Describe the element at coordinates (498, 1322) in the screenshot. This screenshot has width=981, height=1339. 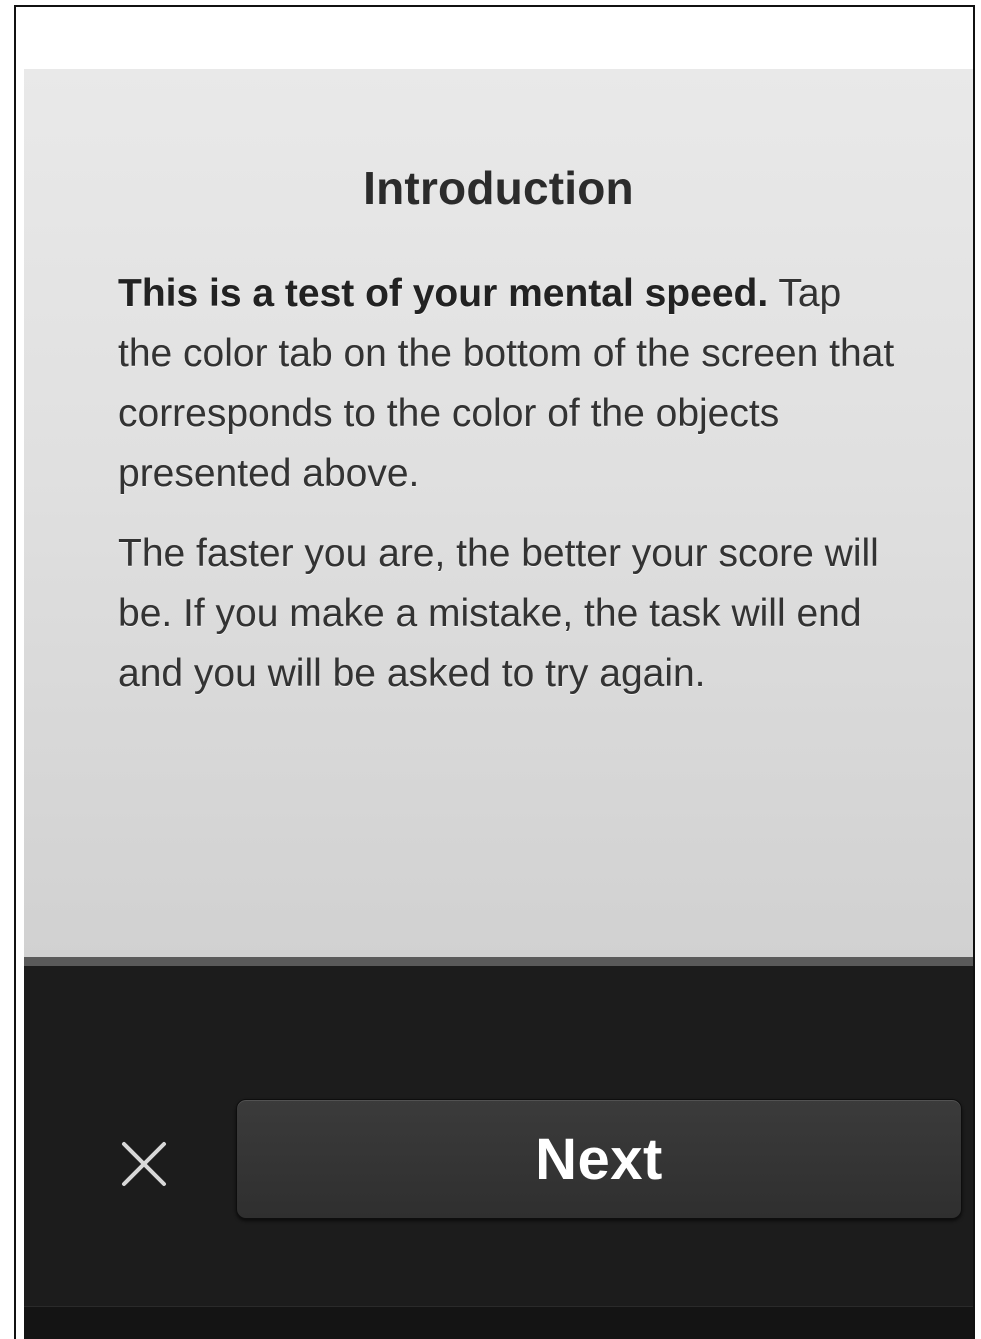
I see `toolbar-bottom-strip` at that location.